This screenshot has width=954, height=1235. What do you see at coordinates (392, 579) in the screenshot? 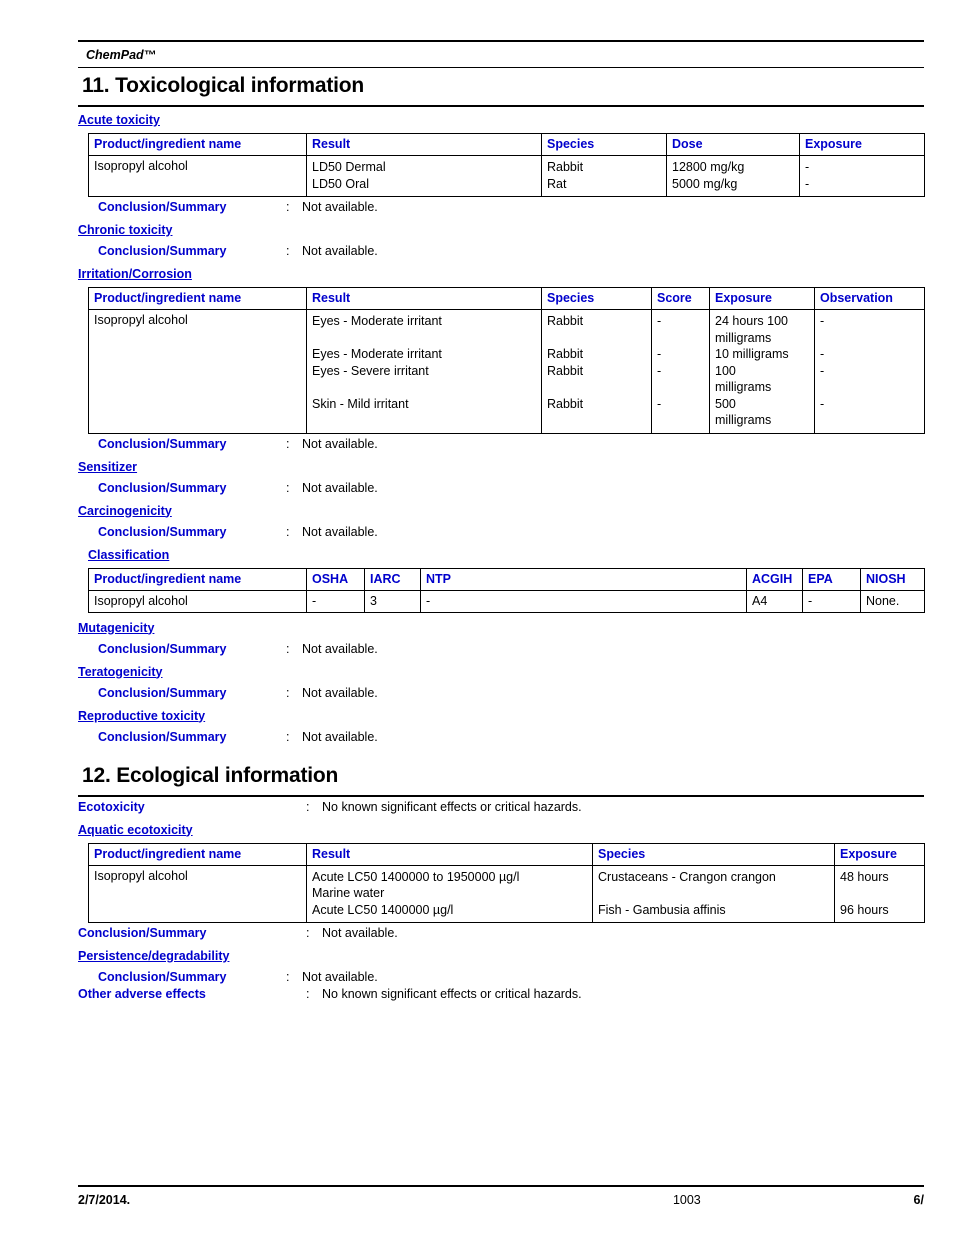
I see `column-header-iarc: IARC` at bounding box center [392, 579].